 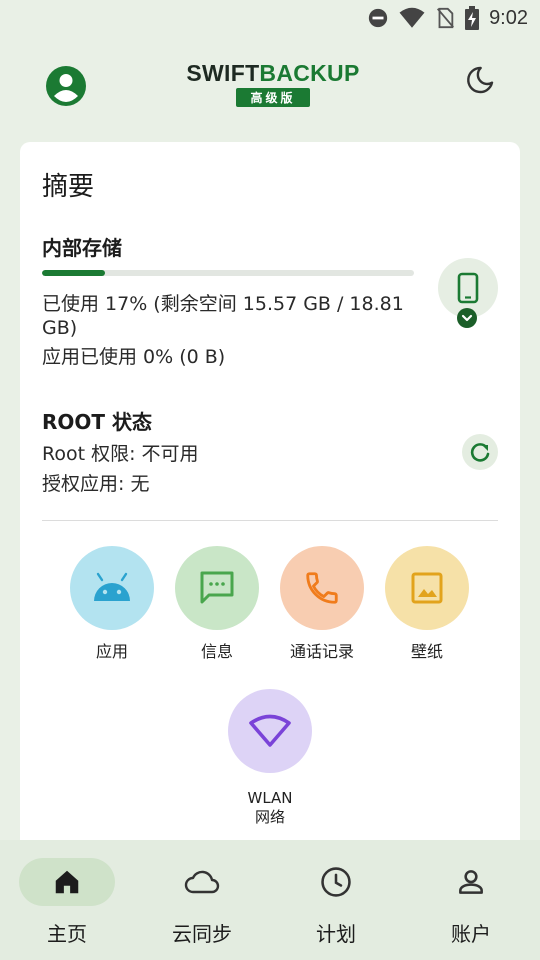 What do you see at coordinates (96, 484) in the screenshot?
I see `root-authorized-text: 授权应用: 无` at bounding box center [96, 484].